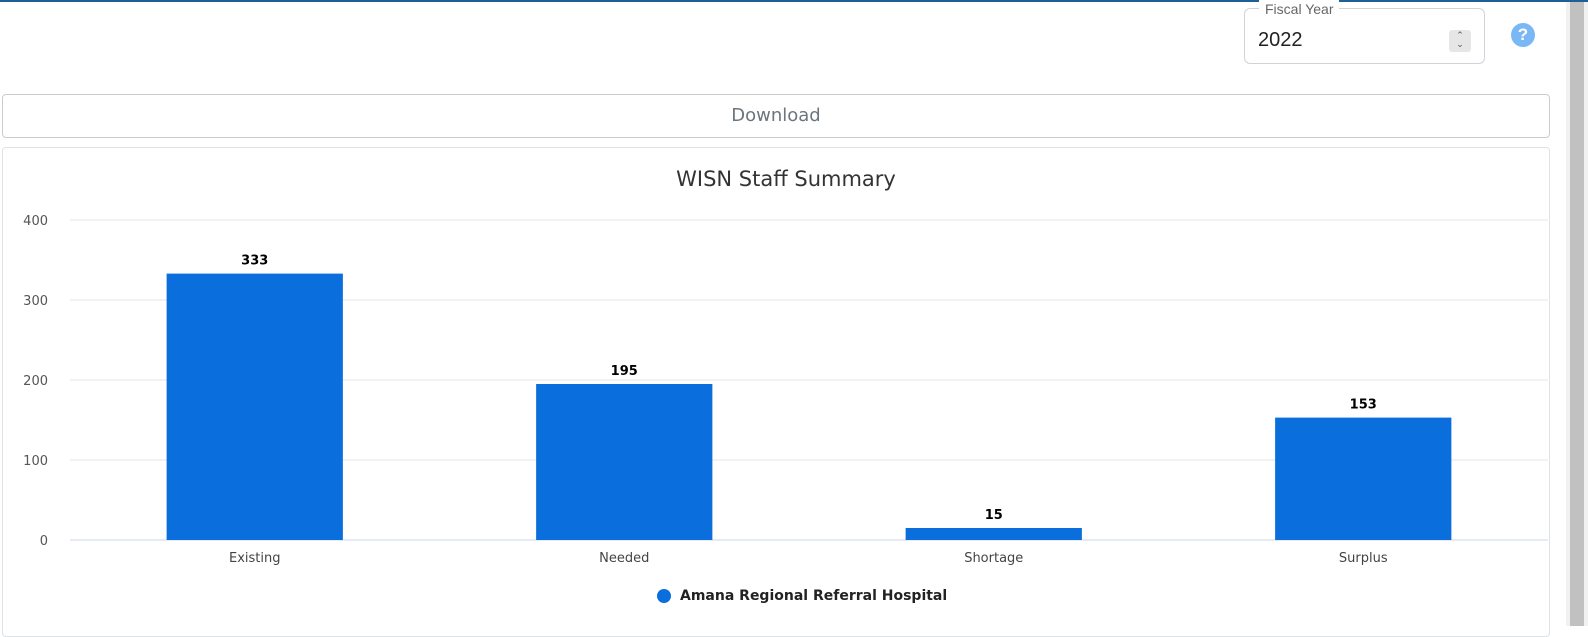 Image resolution: width=1588 pixels, height=637 pixels. Describe the element at coordinates (1363, 558) in the screenshot. I see `x-tick-label: Surplus` at that location.